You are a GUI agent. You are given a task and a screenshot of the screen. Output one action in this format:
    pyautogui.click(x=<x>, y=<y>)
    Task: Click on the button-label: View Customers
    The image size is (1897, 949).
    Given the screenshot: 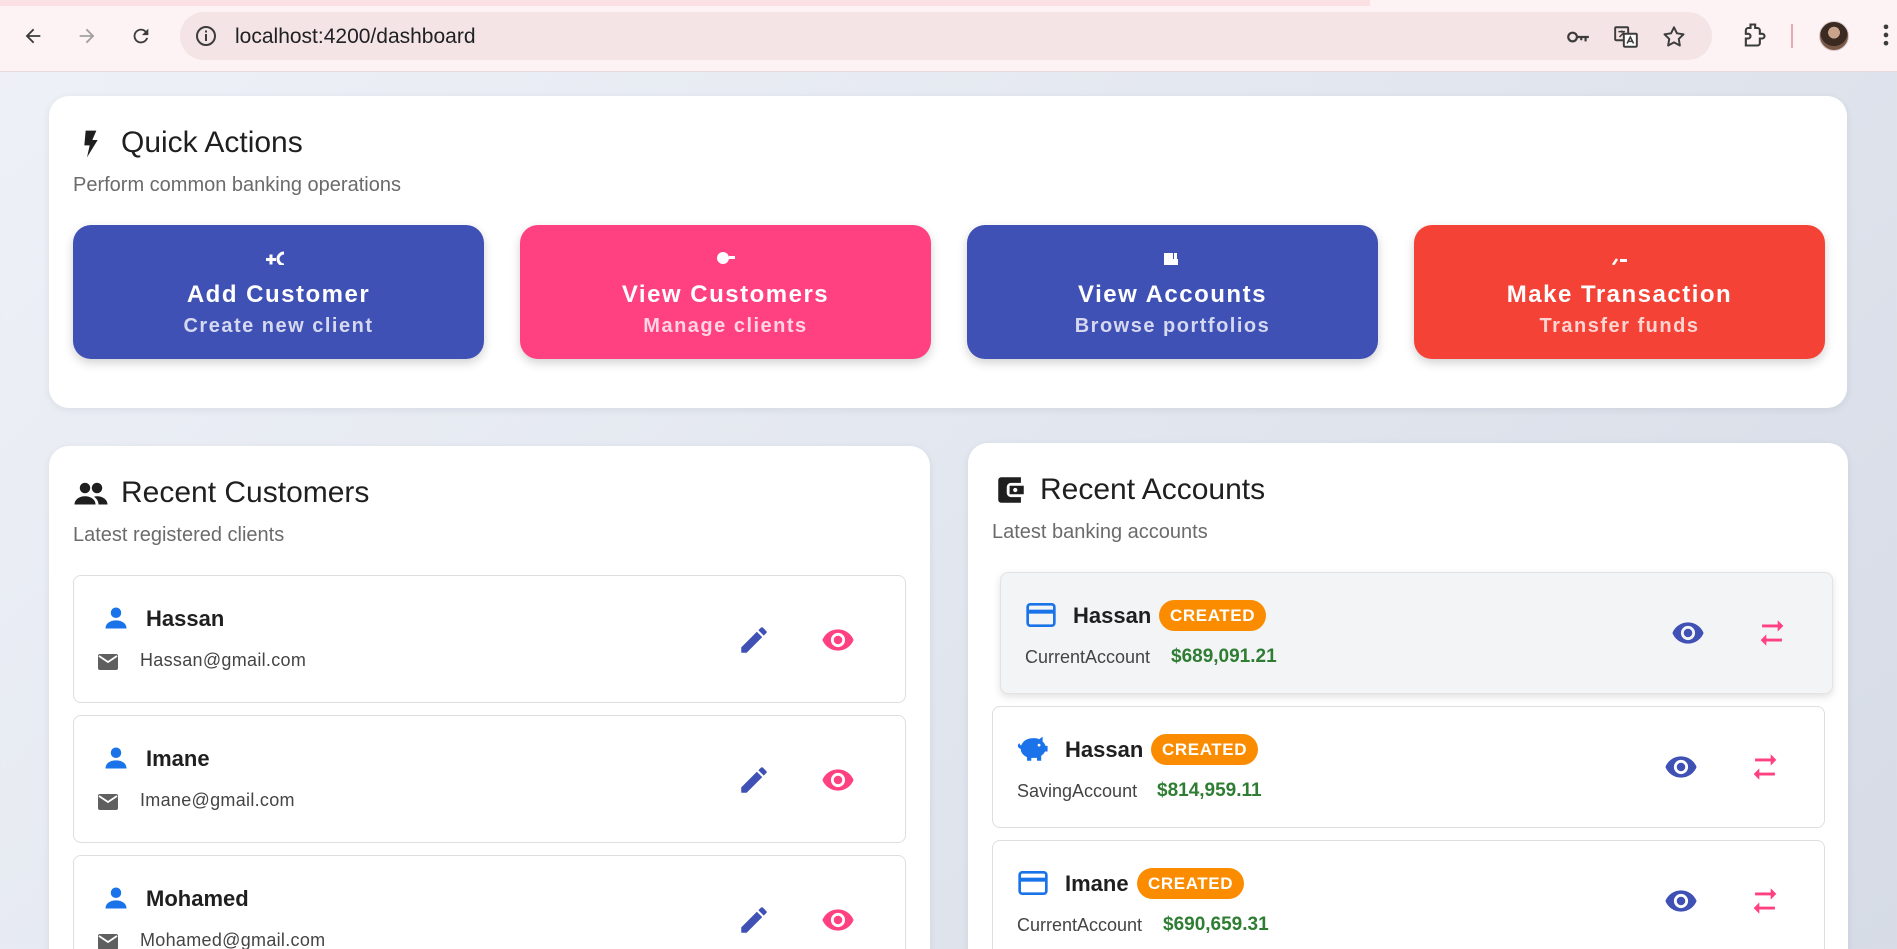 What is the action you would take?
    pyautogui.click(x=725, y=294)
    